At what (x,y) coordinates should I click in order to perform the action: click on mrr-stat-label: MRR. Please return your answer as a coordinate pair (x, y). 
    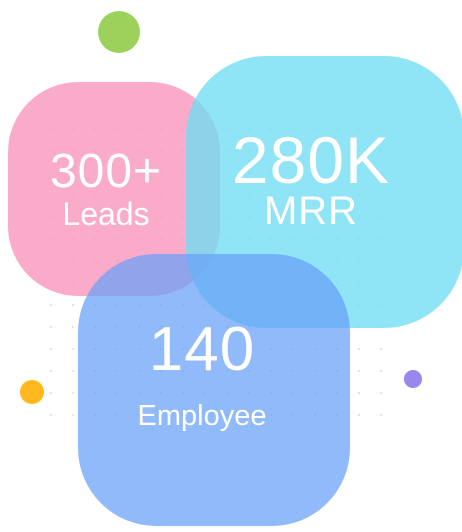
    Looking at the image, I should click on (311, 211).